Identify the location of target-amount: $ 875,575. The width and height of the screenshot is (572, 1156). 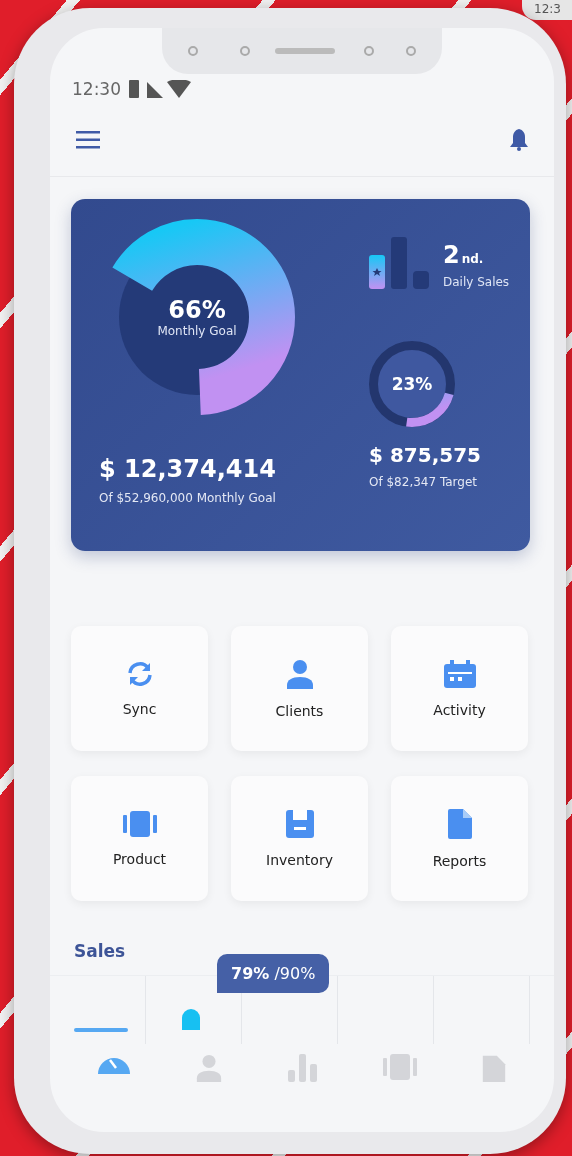
(425, 455).